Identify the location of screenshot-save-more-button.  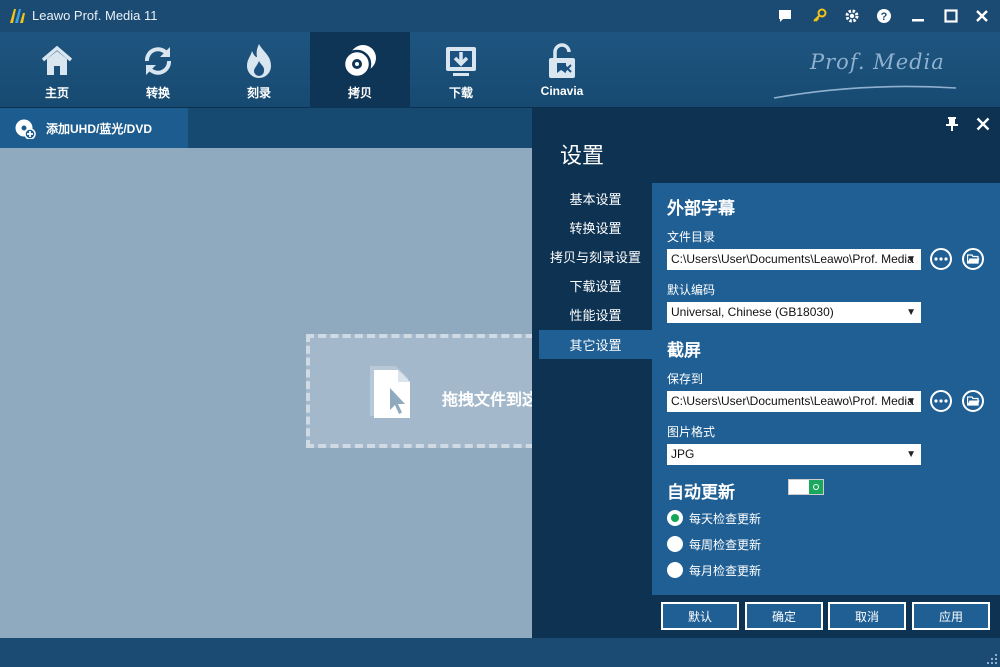
(941, 401).